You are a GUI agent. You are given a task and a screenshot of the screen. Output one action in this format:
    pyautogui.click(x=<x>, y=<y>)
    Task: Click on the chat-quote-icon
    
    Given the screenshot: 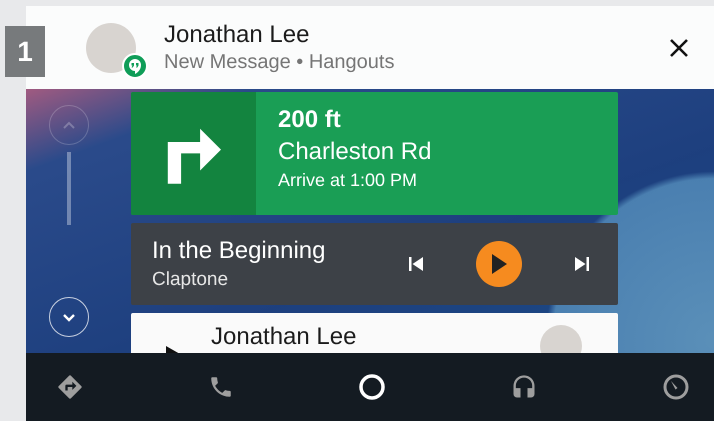 What is the action you would take?
    pyautogui.click(x=135, y=65)
    